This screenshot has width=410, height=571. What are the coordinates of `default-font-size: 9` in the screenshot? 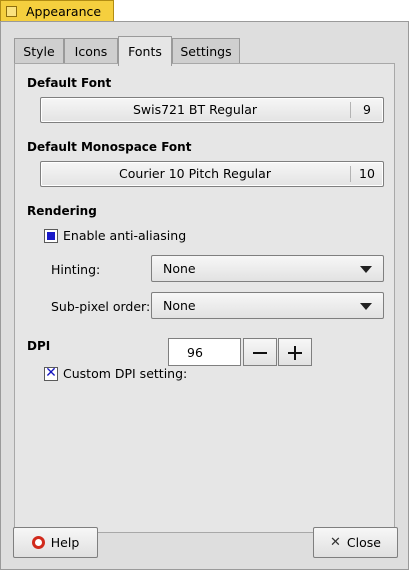 It's located at (366, 110).